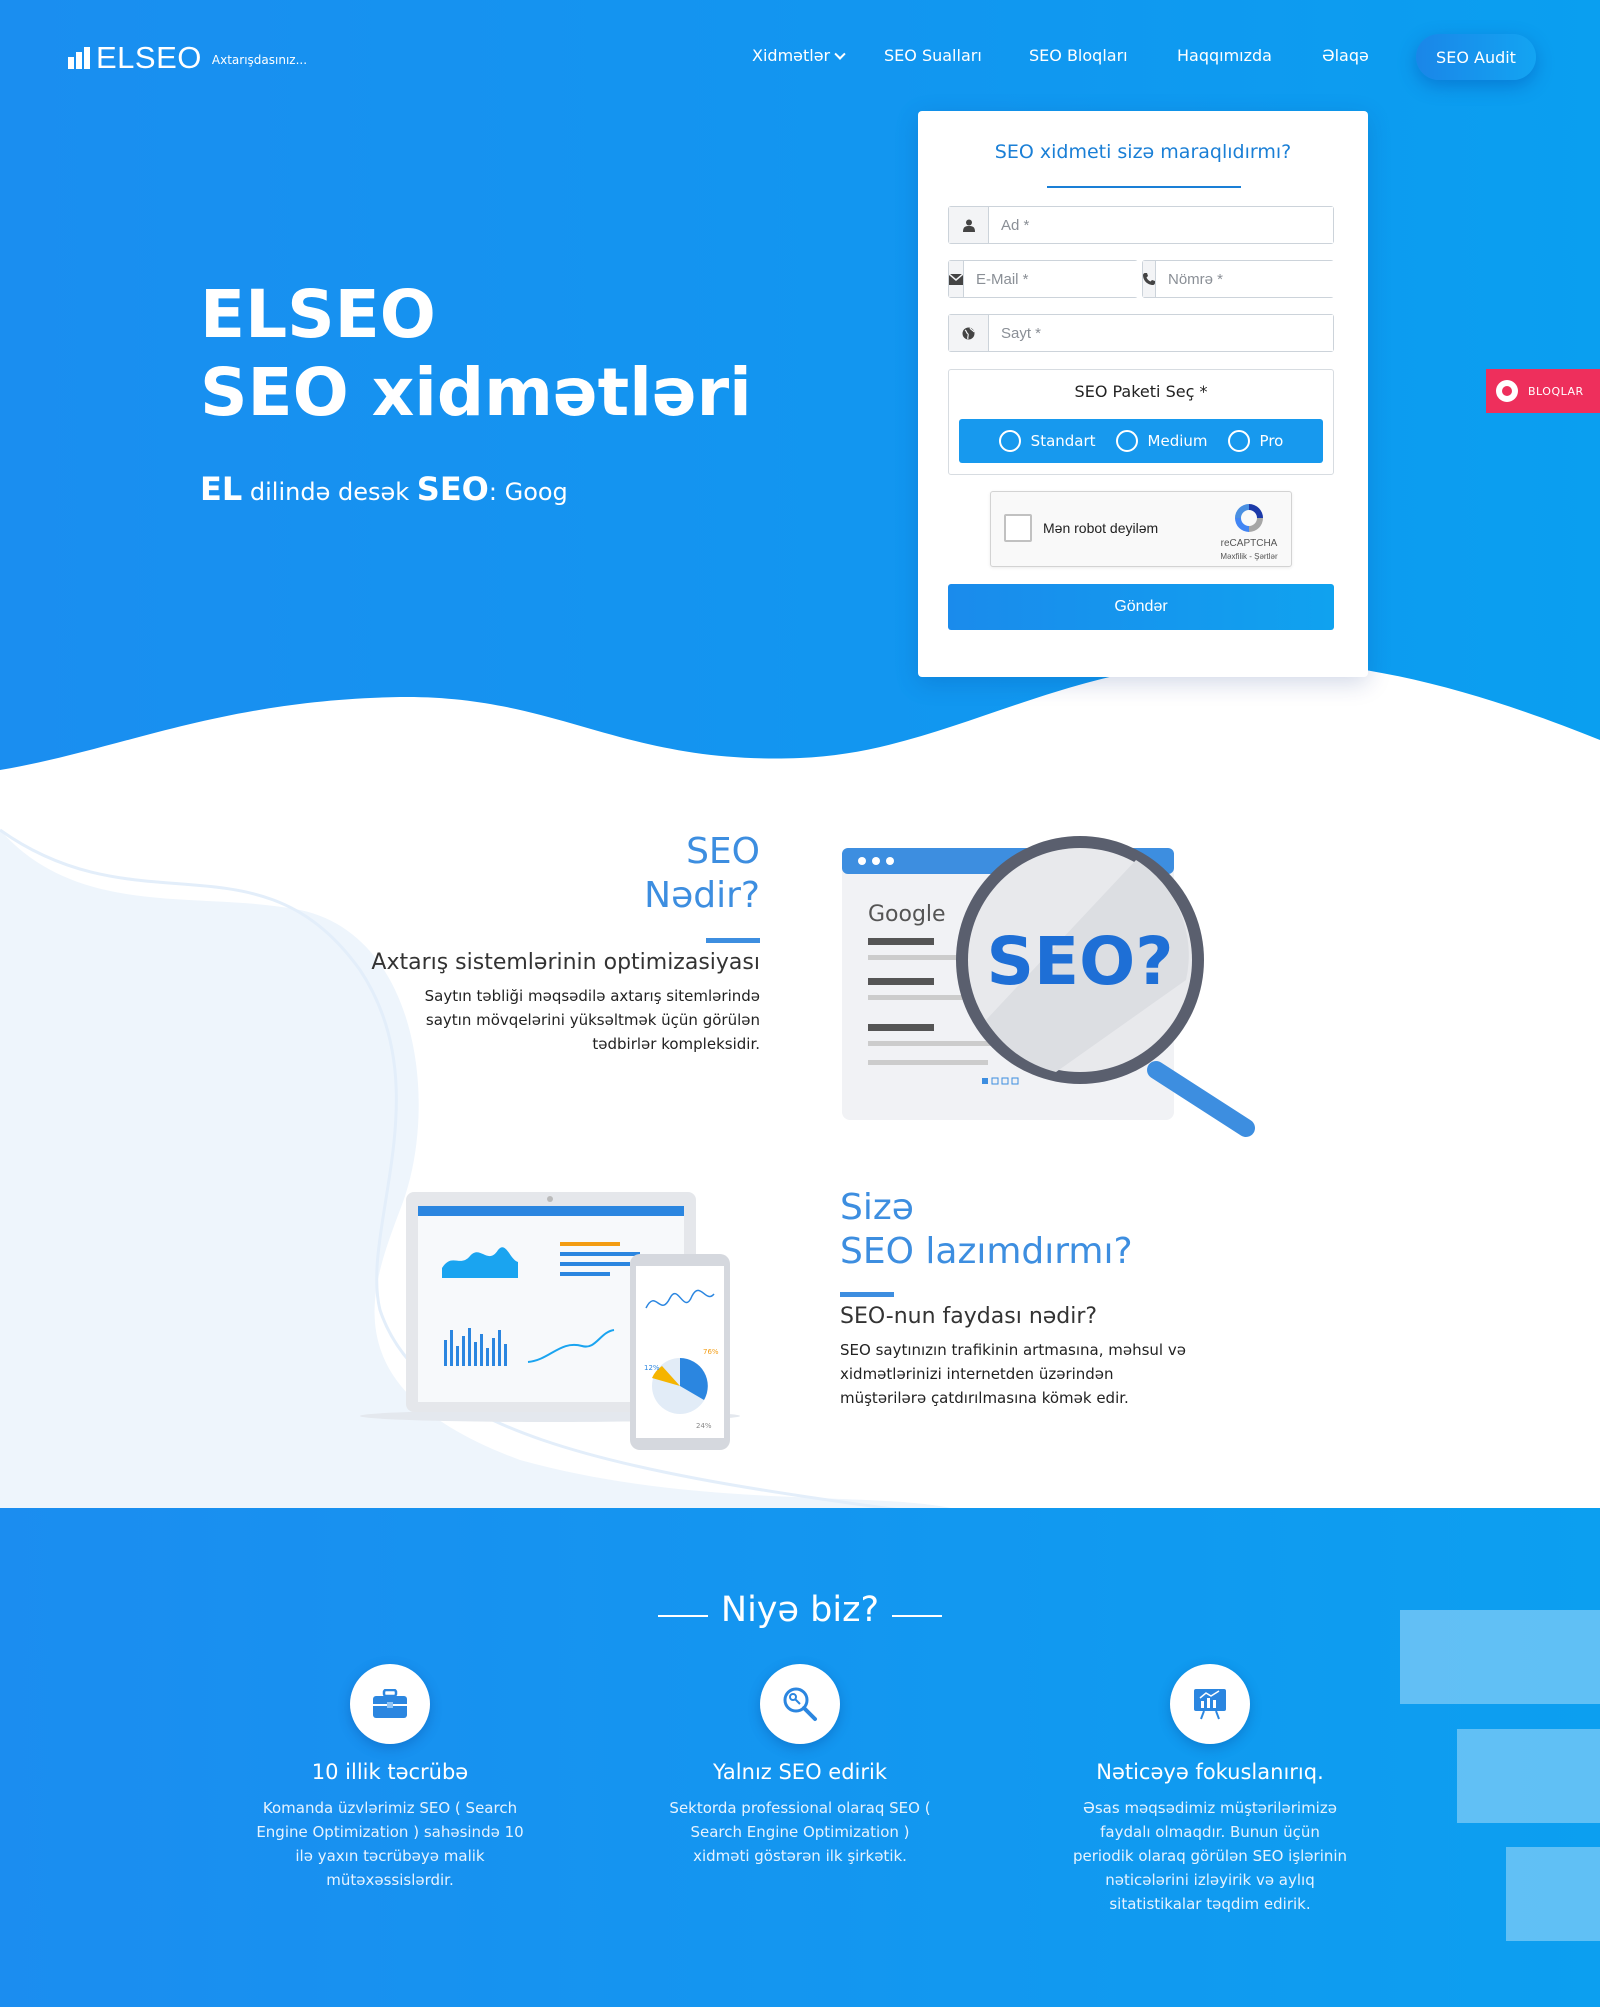 Image resolution: width=1600 pixels, height=2007 pixels. What do you see at coordinates (652, 1368) in the screenshot?
I see `phone-pct-2: 12%` at bounding box center [652, 1368].